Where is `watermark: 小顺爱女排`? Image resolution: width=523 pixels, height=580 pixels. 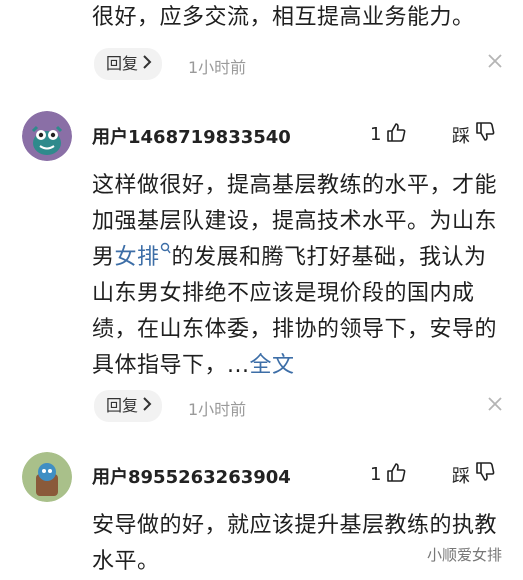 watermark: 小顺爱女排 is located at coordinates (465, 555).